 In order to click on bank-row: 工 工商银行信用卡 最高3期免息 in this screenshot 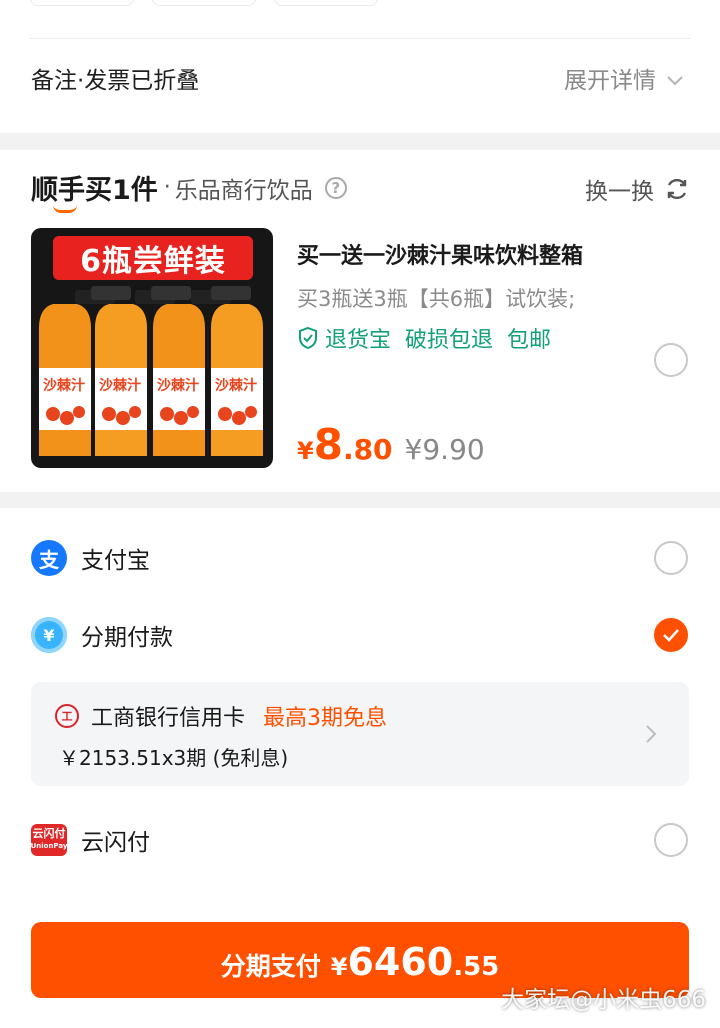, I will do `click(221, 716)`.